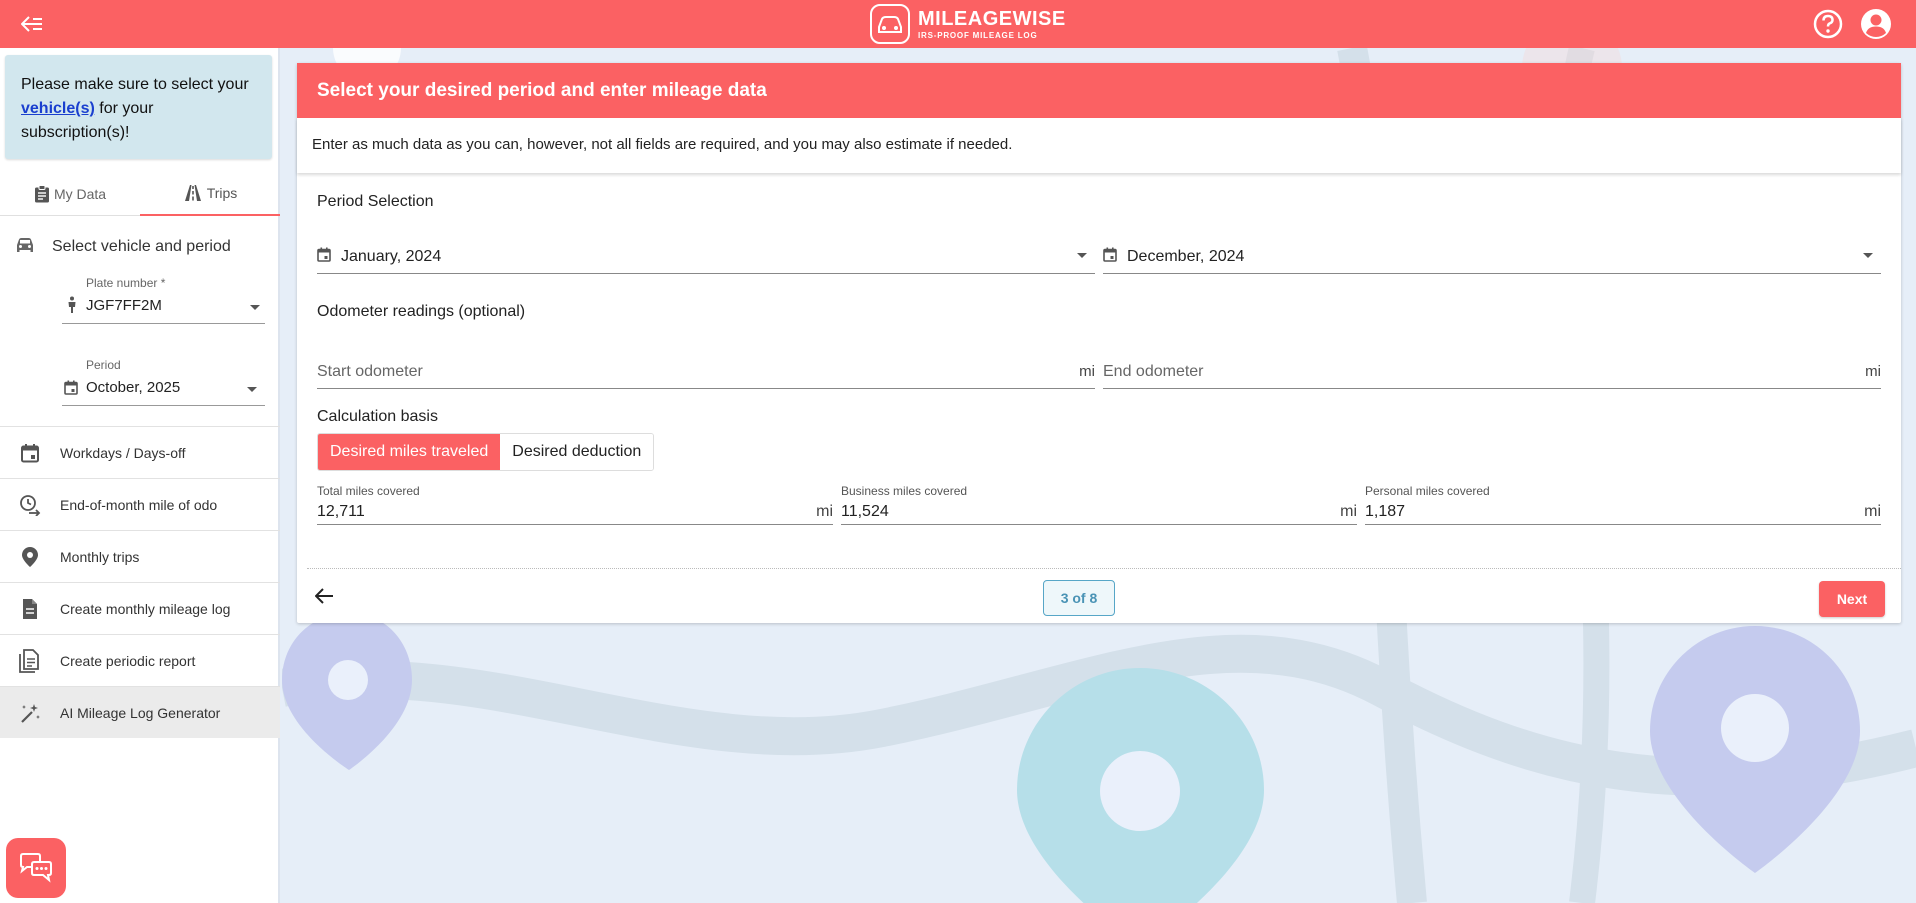 Image resolution: width=1916 pixels, height=903 pixels. I want to click on business-miles-unit: mi, so click(1348, 511).